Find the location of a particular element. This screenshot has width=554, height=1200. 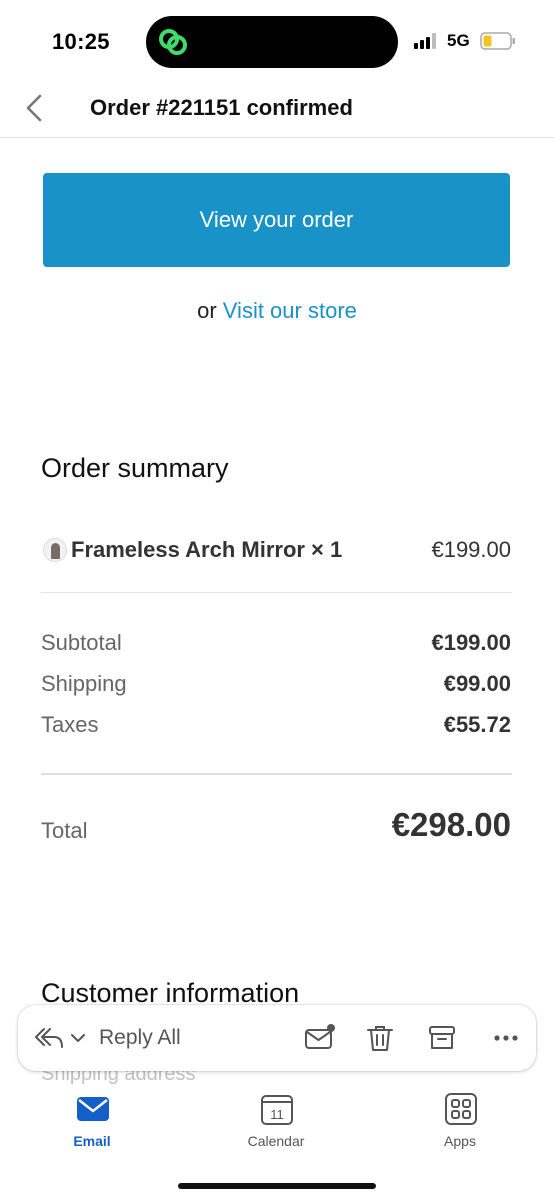

network-type: 5G is located at coordinates (458, 40).